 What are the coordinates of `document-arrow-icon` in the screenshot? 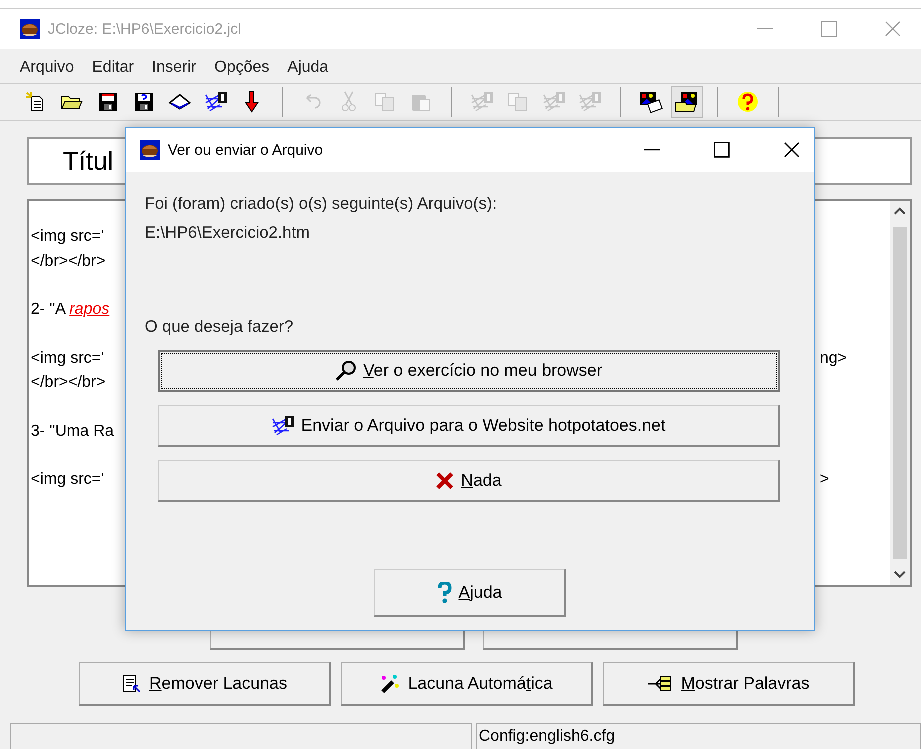 It's located at (132, 684).